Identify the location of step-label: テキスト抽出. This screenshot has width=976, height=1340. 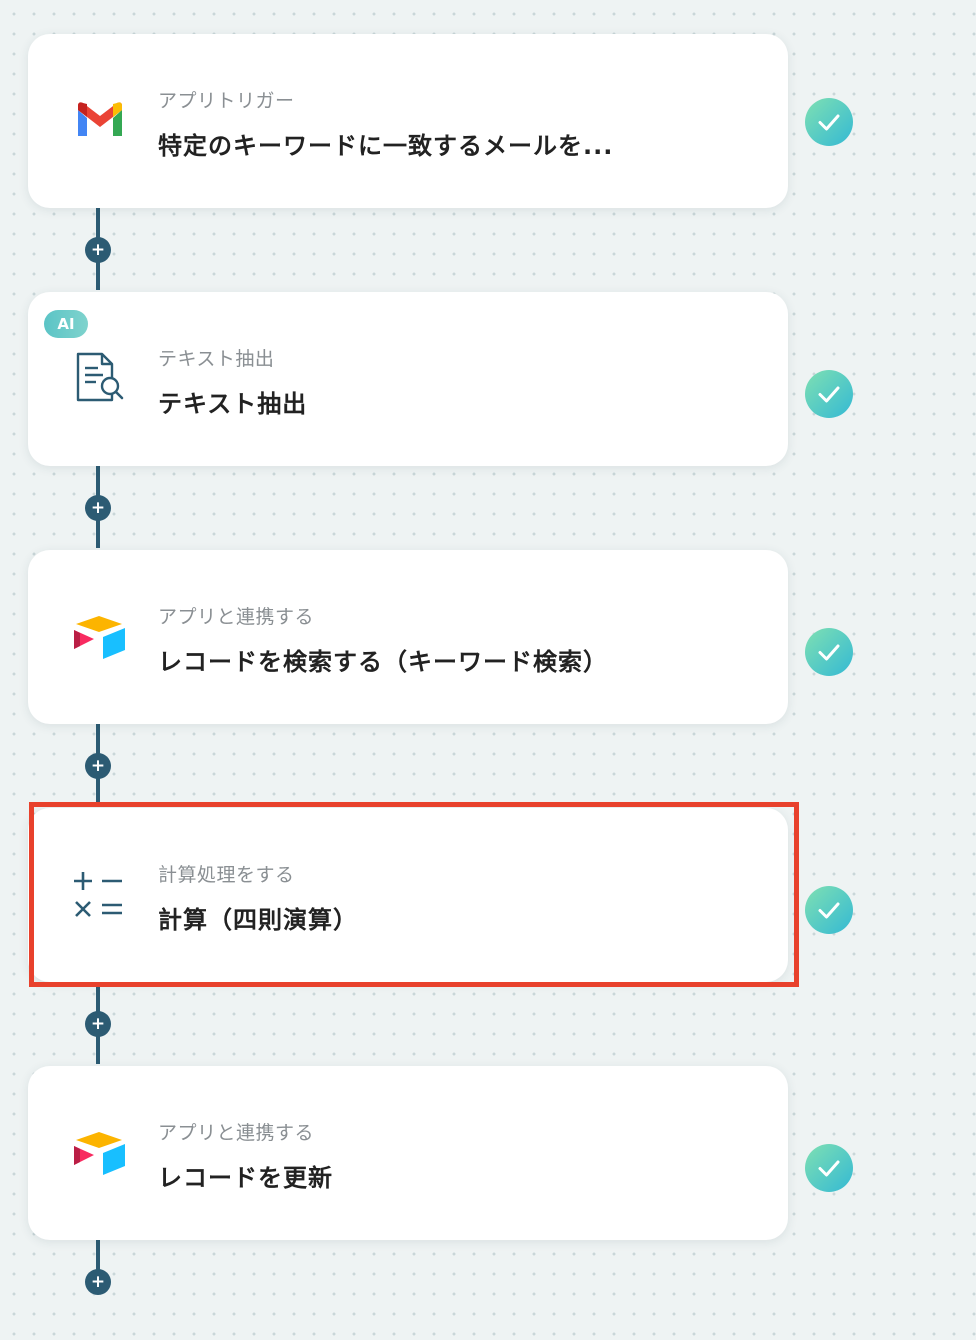
(216, 359).